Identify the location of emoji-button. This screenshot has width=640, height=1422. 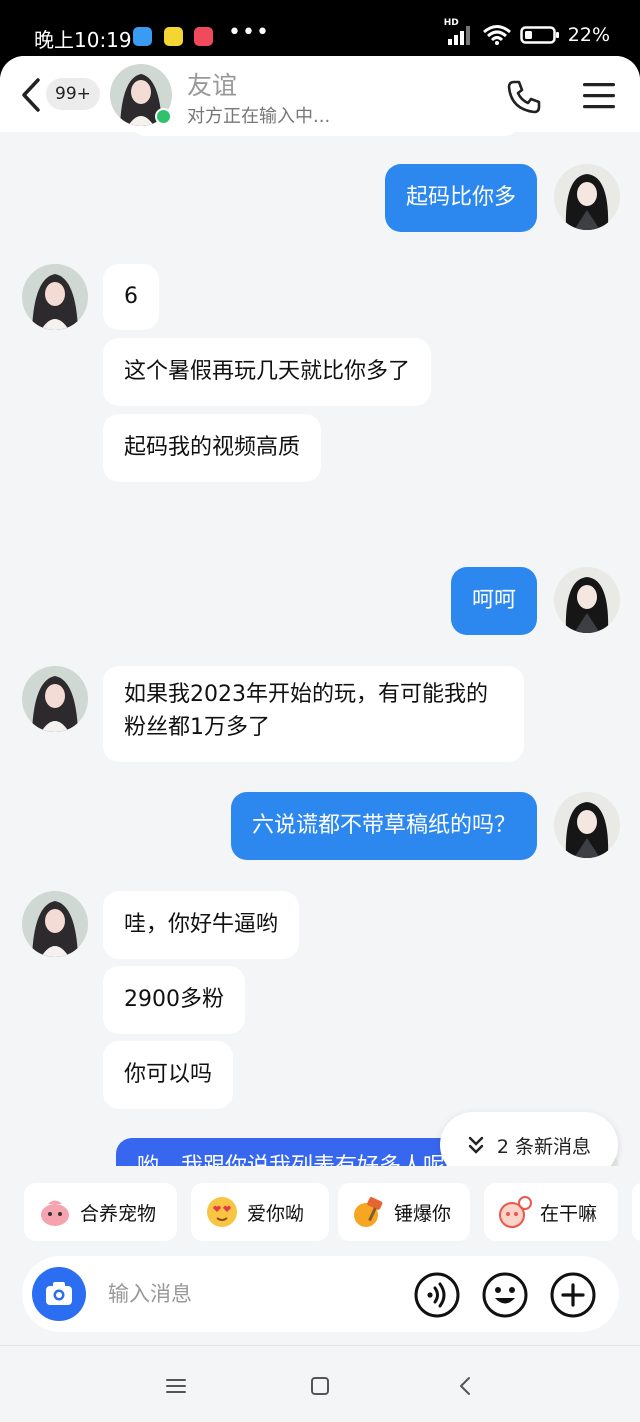
(505, 1295).